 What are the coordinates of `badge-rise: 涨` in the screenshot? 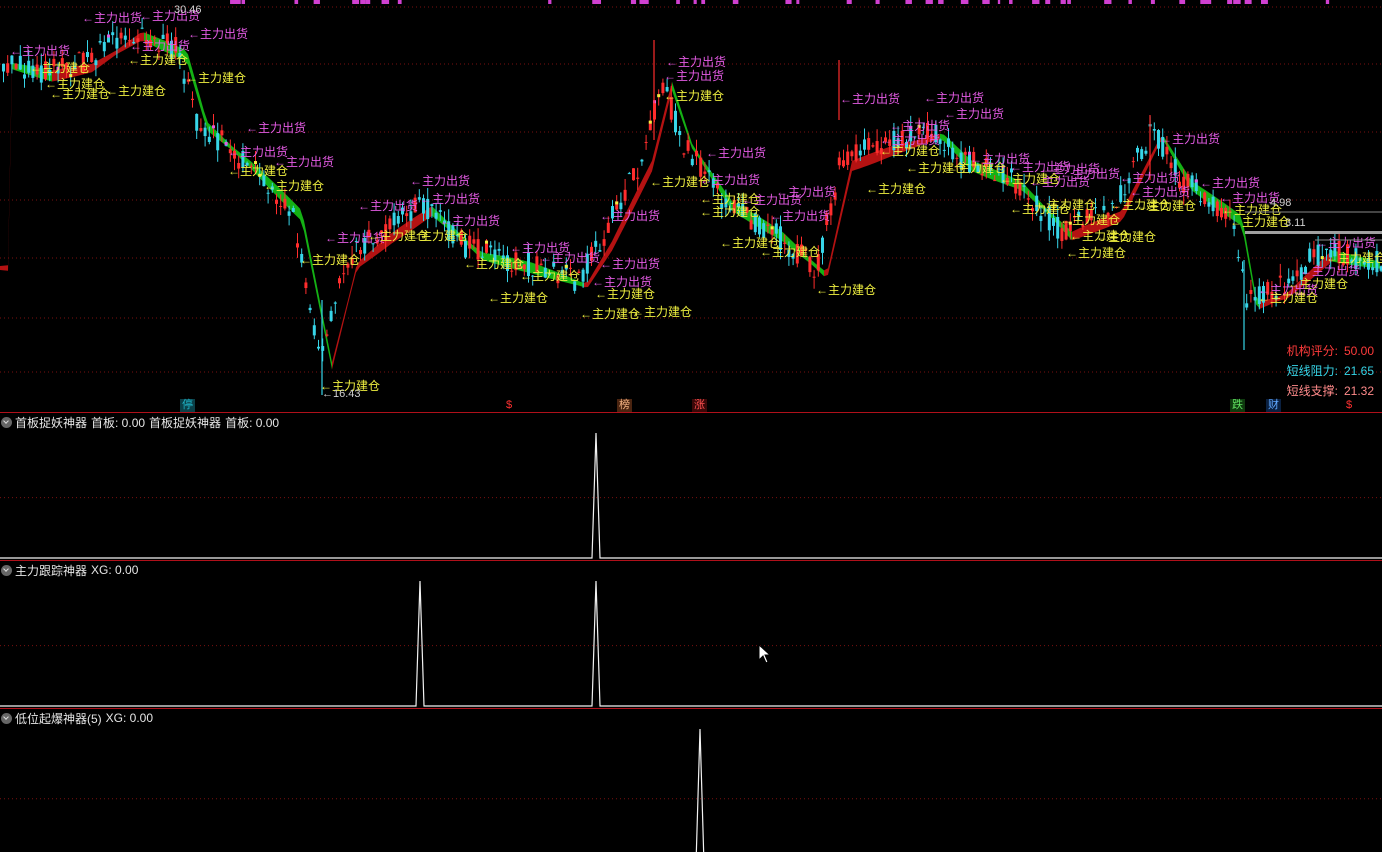 It's located at (699, 405).